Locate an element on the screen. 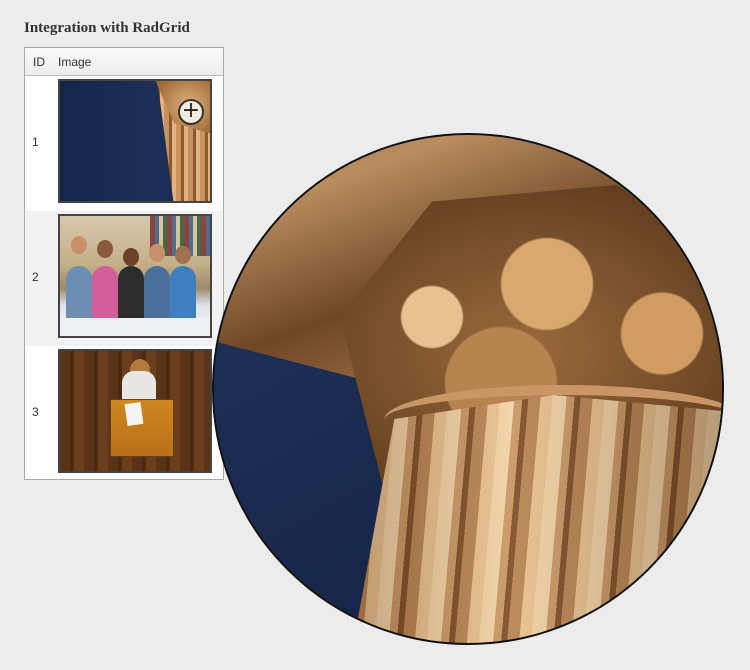  student-desk-thumbnail is located at coordinates (135, 411).